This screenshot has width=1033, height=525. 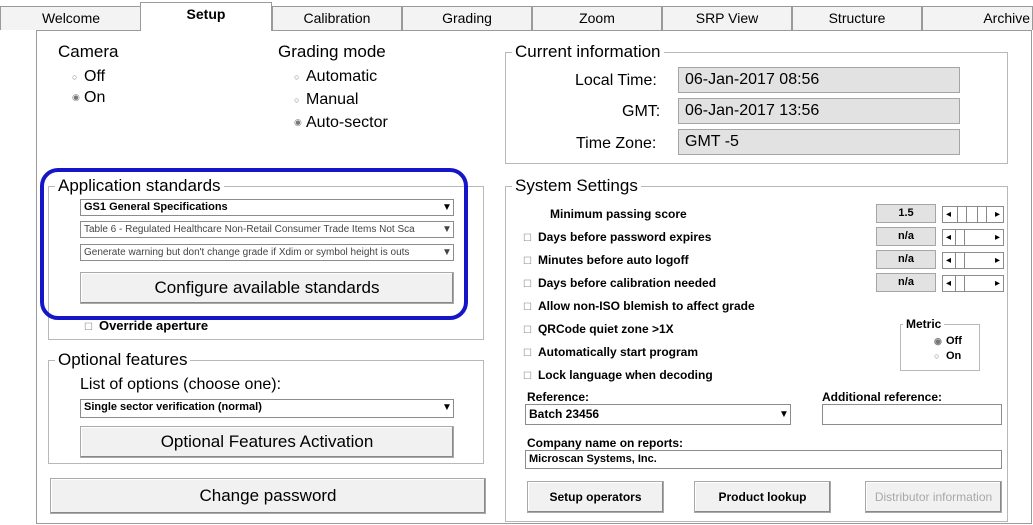 I want to click on optional-features-activation-button: Optional Features Activation, so click(x=267, y=442).